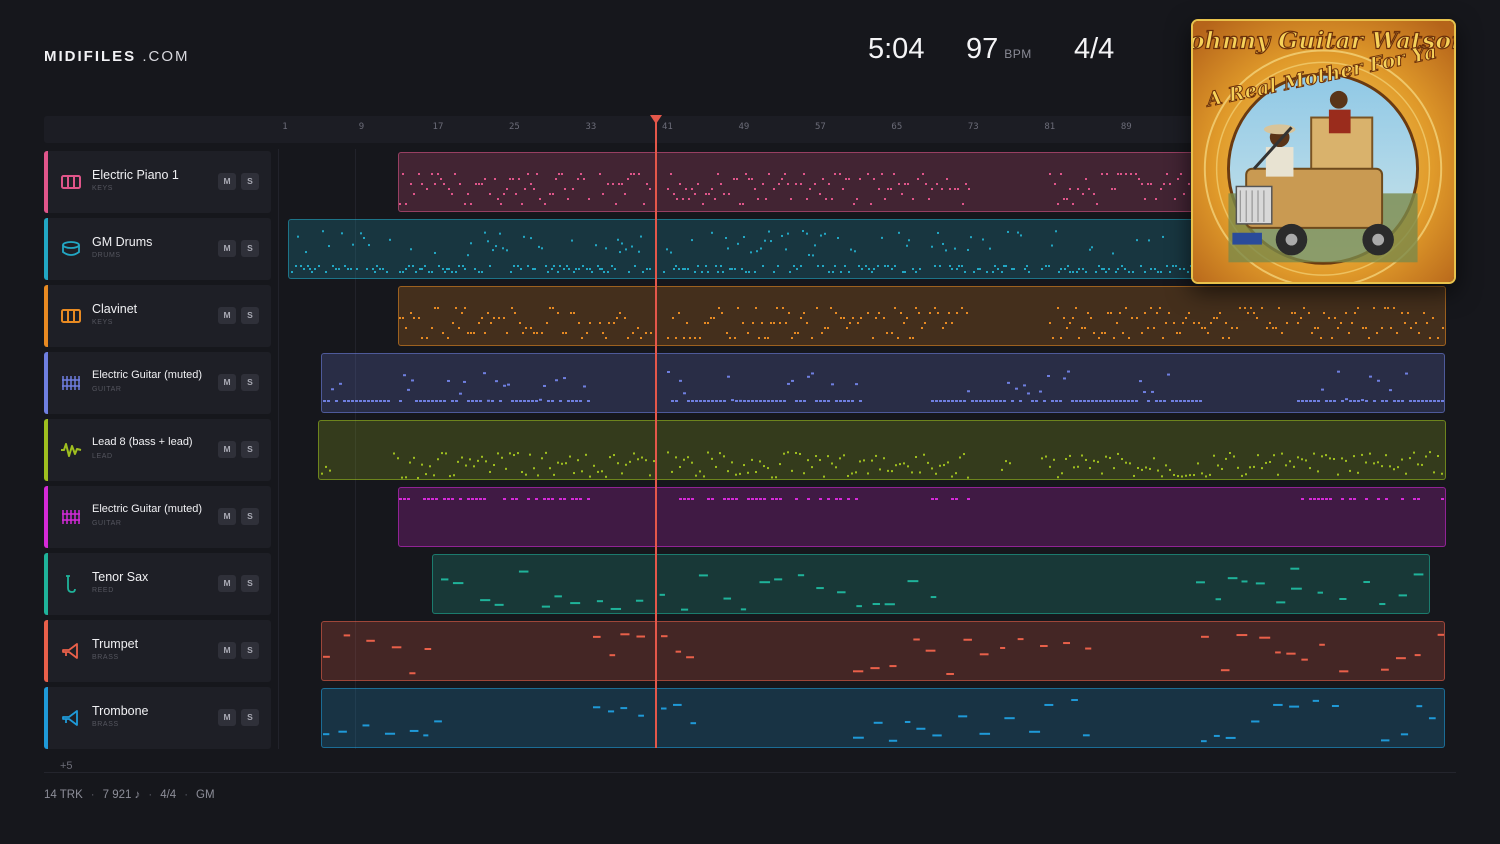 This screenshot has height=844, width=1500. Describe the element at coordinates (157, 182) in the screenshot. I see `track-header: Electric Piano 1 KEYS M S` at that location.